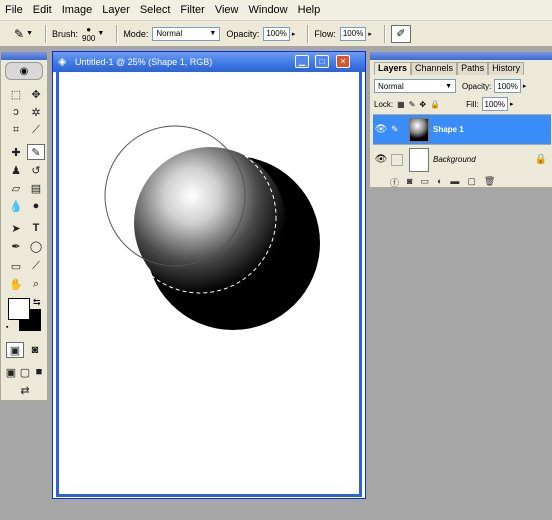 This screenshot has width=552, height=520. Describe the element at coordinates (489, 182) in the screenshot. I see `trash-icon: 🗑` at that location.